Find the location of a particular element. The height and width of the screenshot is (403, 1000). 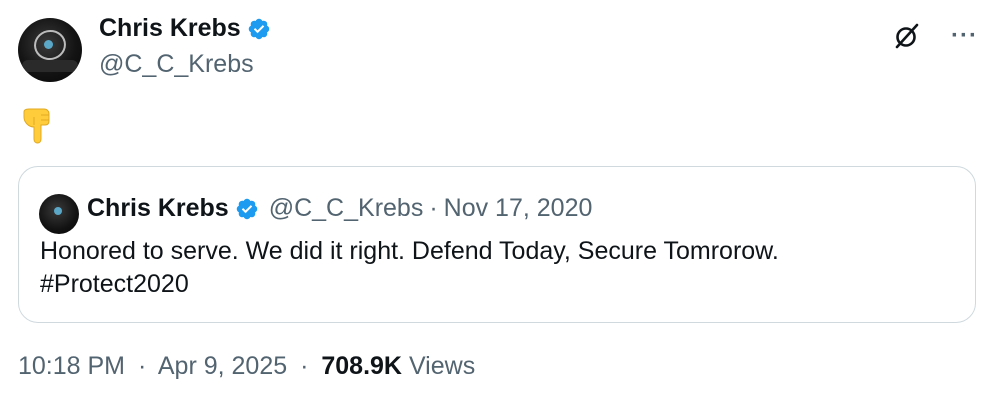

quoted-text-line-2: #Protect2020 is located at coordinates (114, 284).